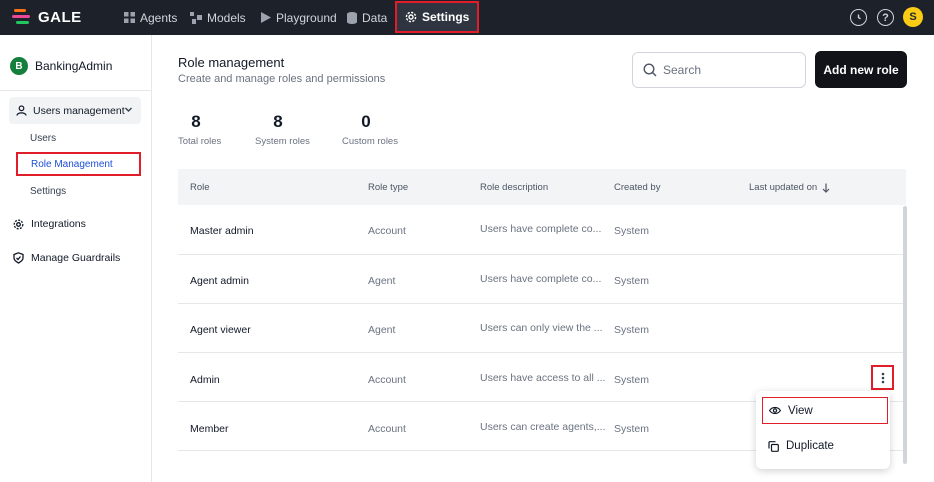  What do you see at coordinates (205, 380) in the screenshot?
I see `cell-role: Admin` at bounding box center [205, 380].